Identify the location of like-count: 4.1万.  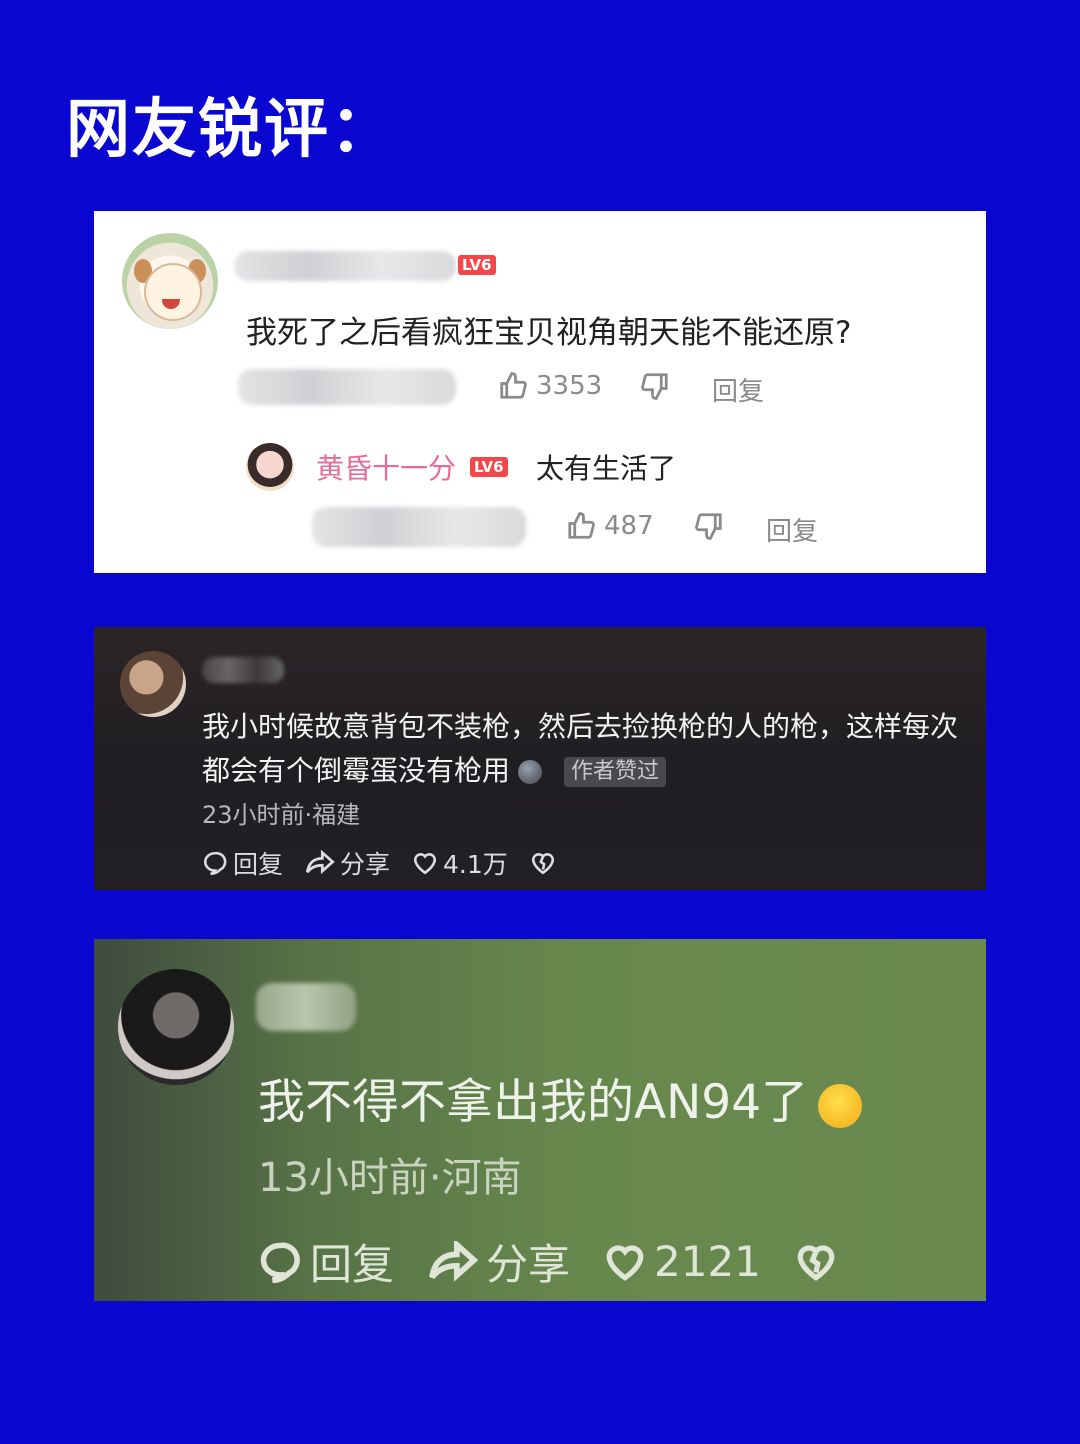
(475, 864).